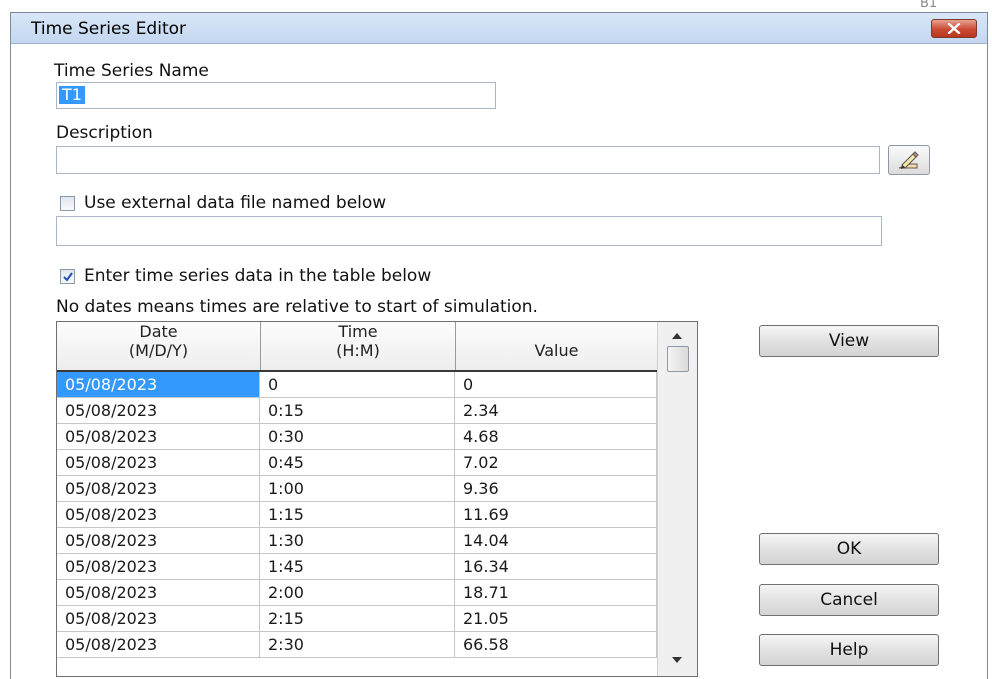 Image resolution: width=992 pixels, height=679 pixels. What do you see at coordinates (556, 618) in the screenshot?
I see `cell-value: 21.05` at bounding box center [556, 618].